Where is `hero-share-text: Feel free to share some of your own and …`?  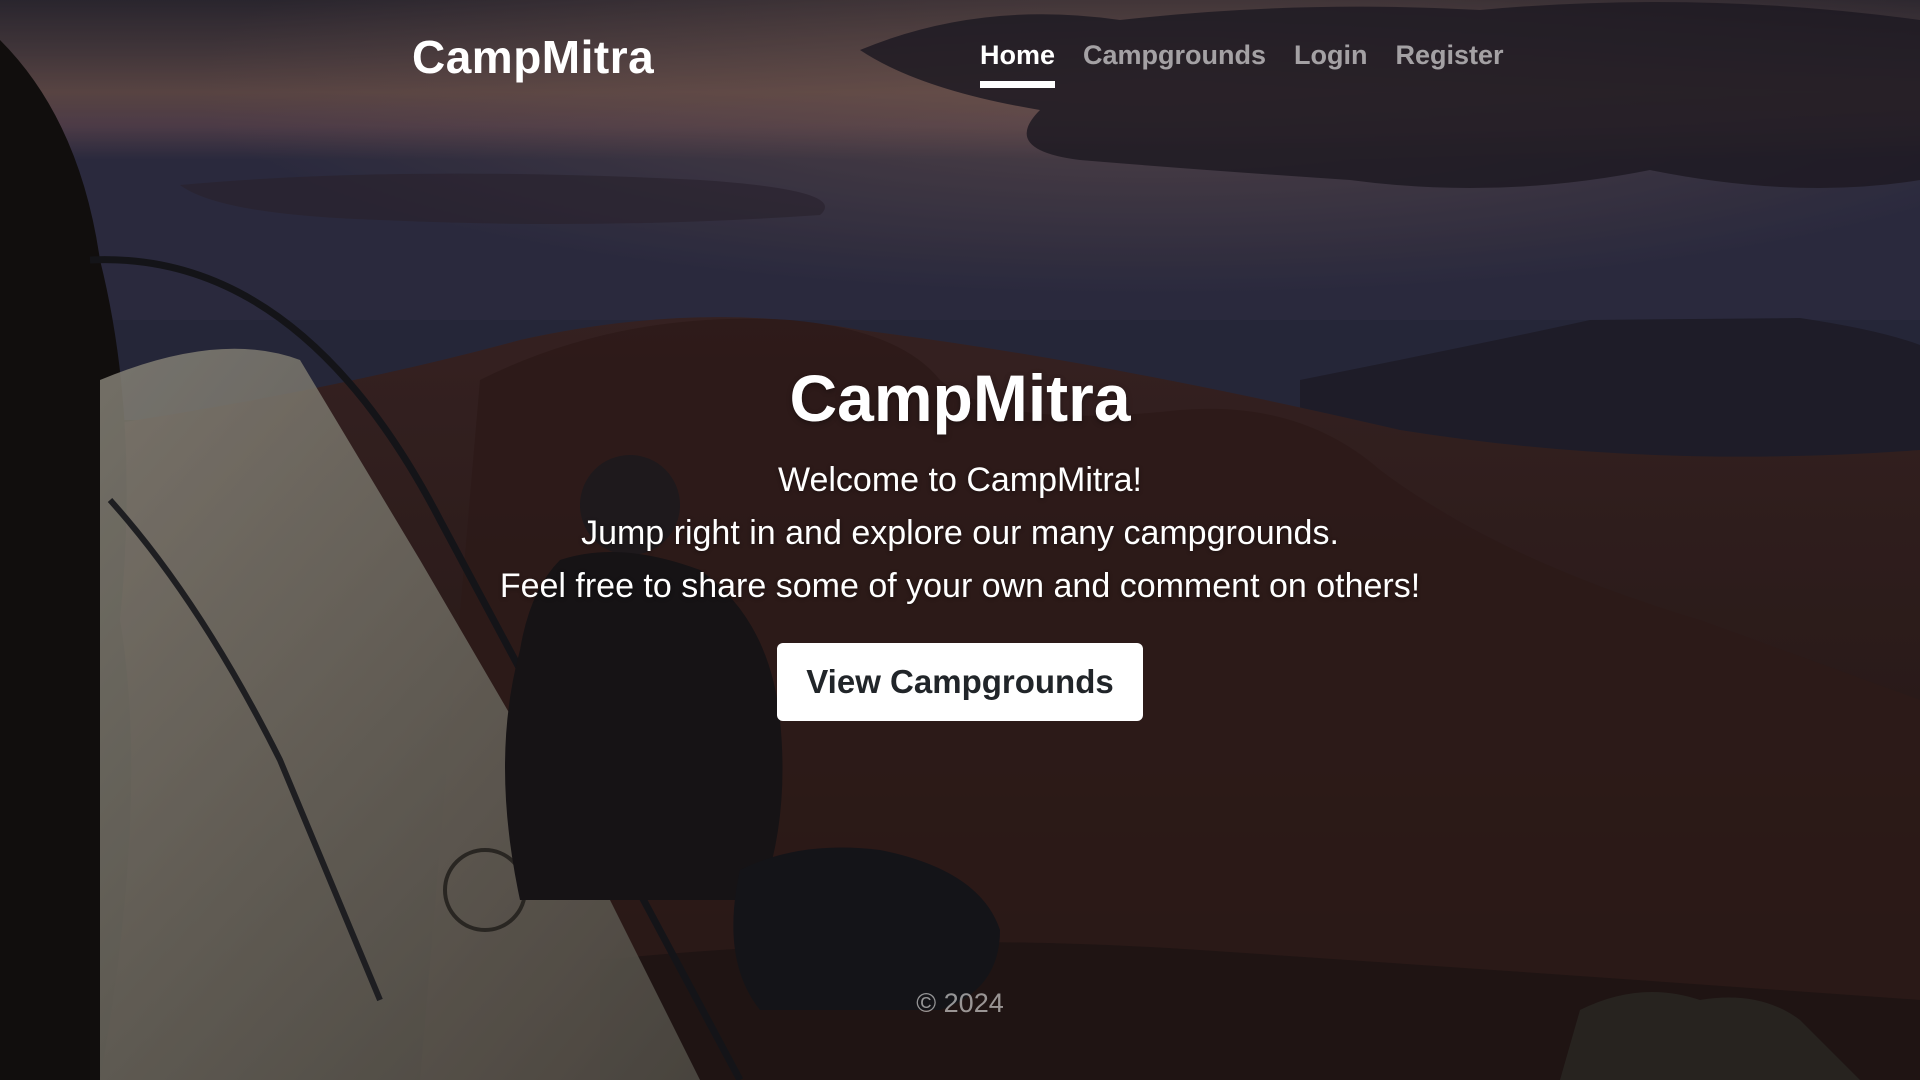 hero-share-text: Feel free to share some of your own and … is located at coordinates (960, 586).